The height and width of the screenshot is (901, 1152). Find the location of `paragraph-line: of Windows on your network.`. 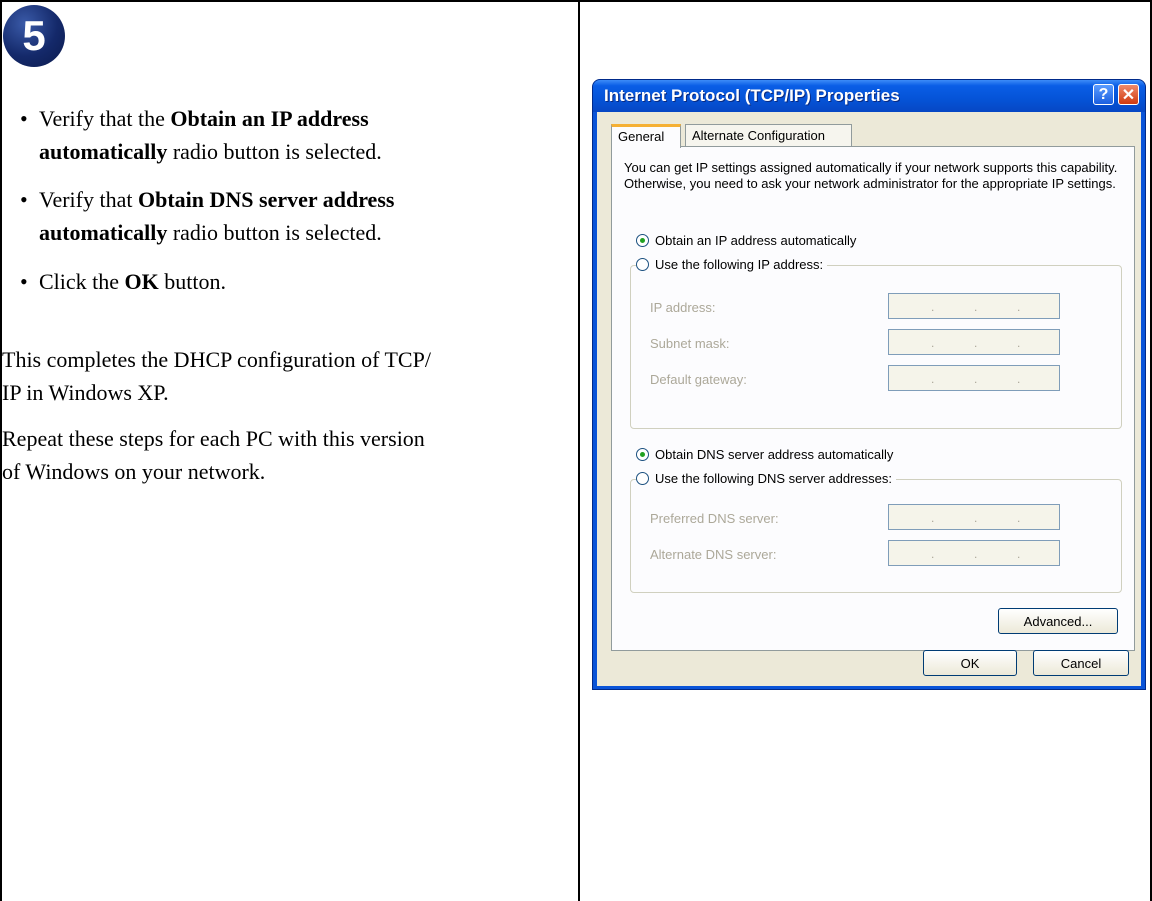

paragraph-line: of Windows on your network. is located at coordinates (134, 471).